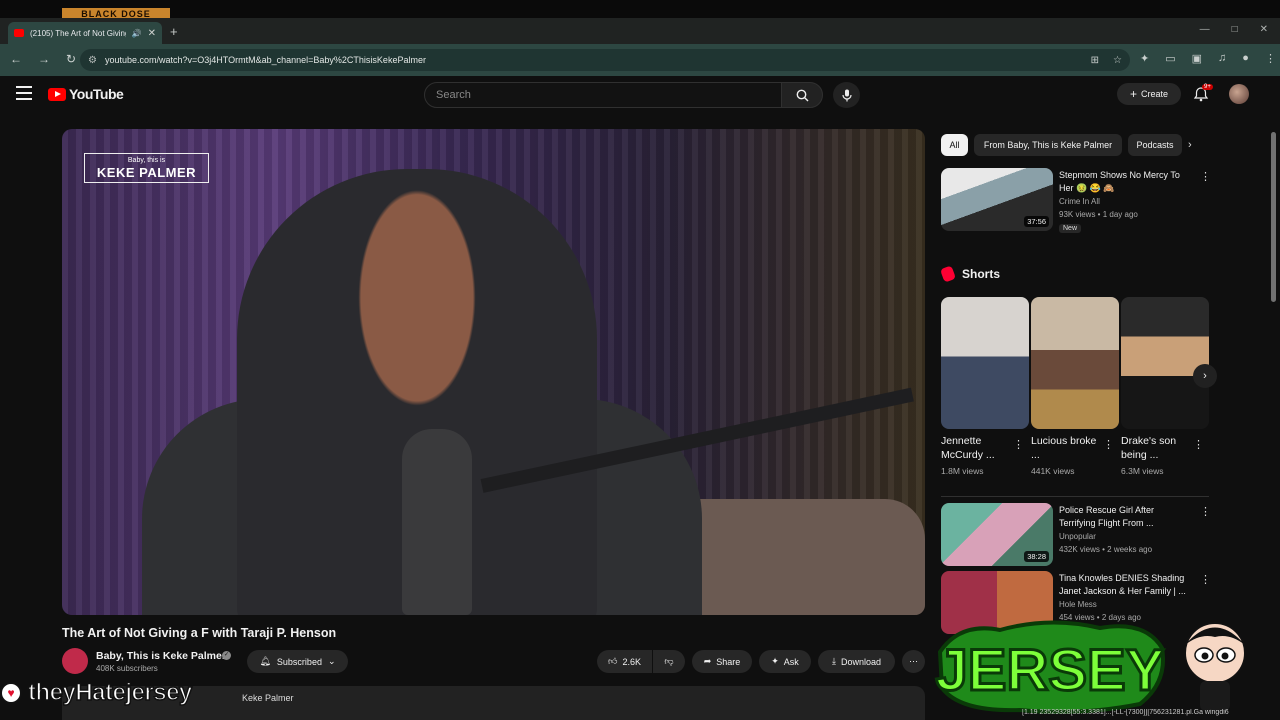 The image size is (1280, 720). What do you see at coordinates (1270, 58) in the screenshot?
I see `chrome-menu-icon: ⋮` at bounding box center [1270, 58].